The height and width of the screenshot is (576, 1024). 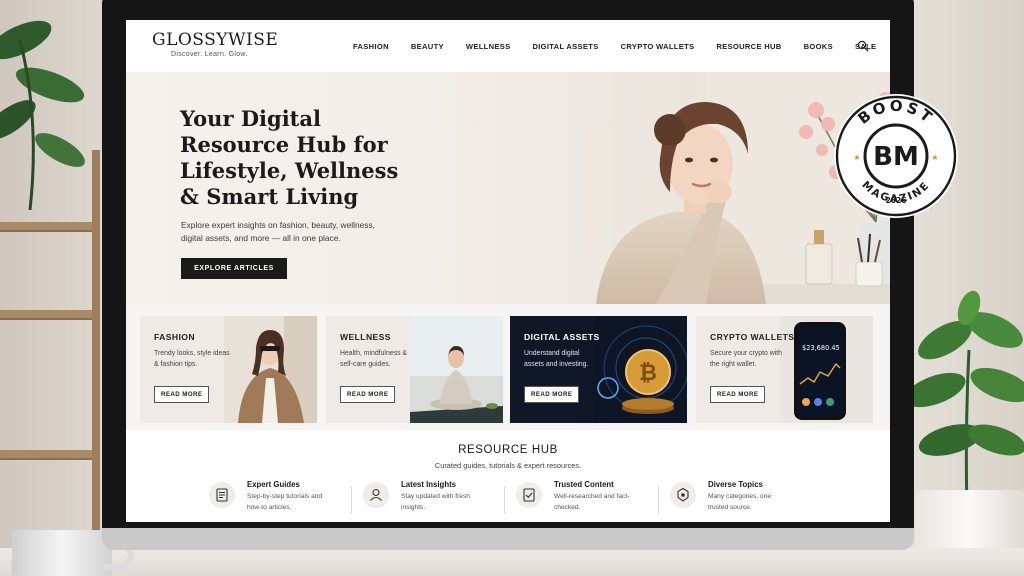 What do you see at coordinates (552, 394) in the screenshot?
I see `card-digital-assets-read-more: READ MORE` at bounding box center [552, 394].